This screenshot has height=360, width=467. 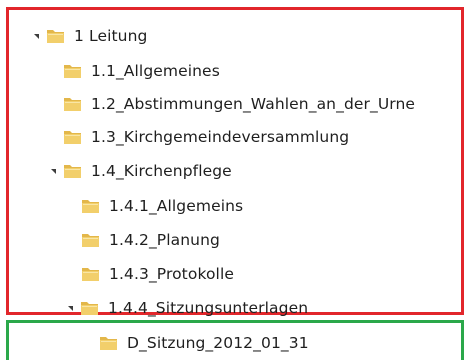 What do you see at coordinates (111, 36) in the screenshot?
I see `tree-item-label: 1 Leitung` at bounding box center [111, 36].